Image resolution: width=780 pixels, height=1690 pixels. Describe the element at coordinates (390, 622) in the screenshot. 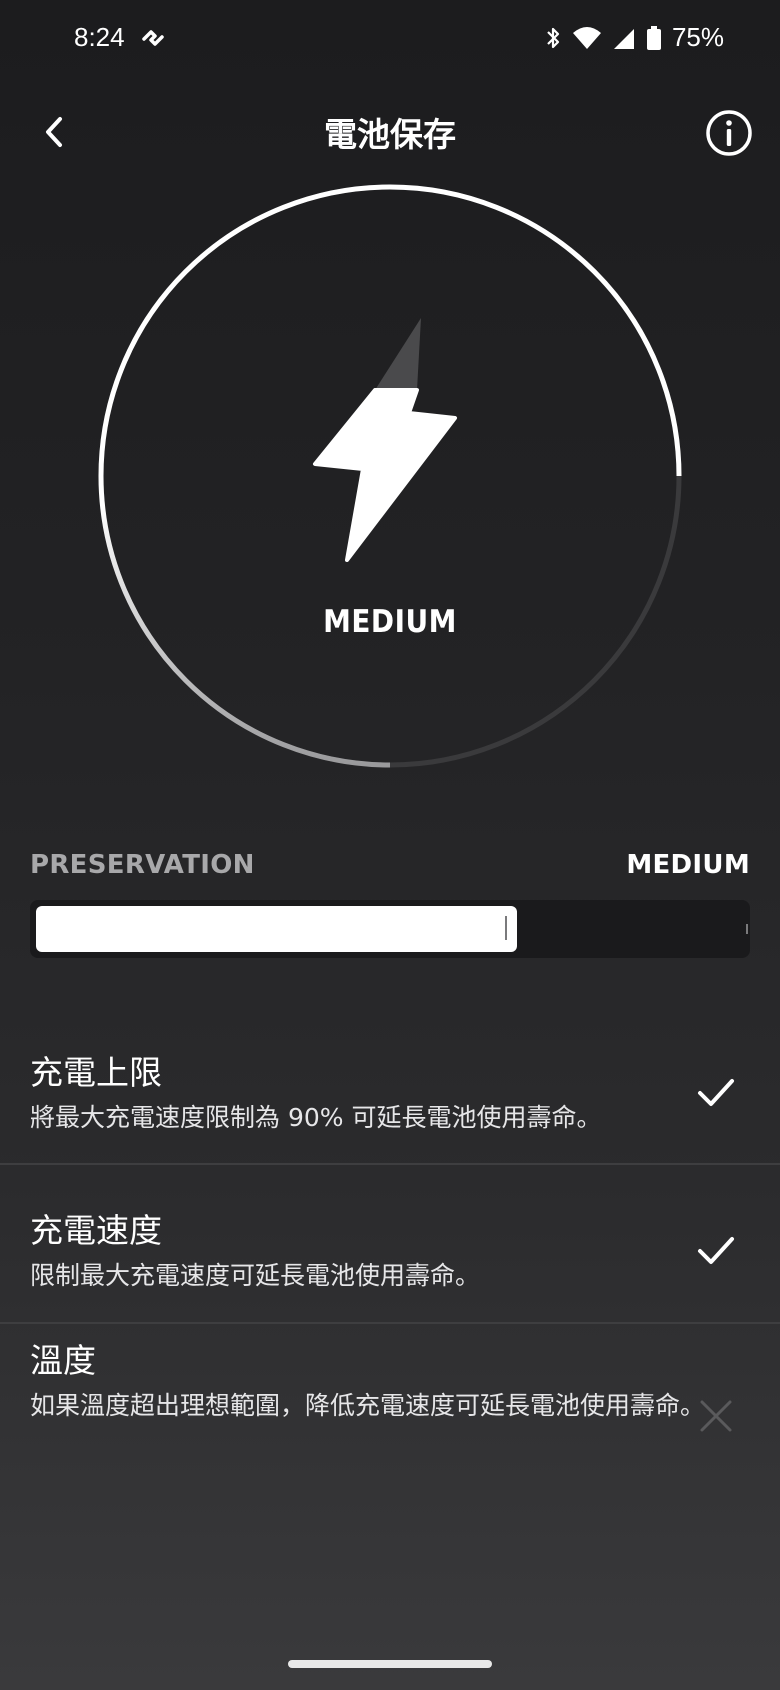

I see `gauge-level-label: MEDIUM` at that location.